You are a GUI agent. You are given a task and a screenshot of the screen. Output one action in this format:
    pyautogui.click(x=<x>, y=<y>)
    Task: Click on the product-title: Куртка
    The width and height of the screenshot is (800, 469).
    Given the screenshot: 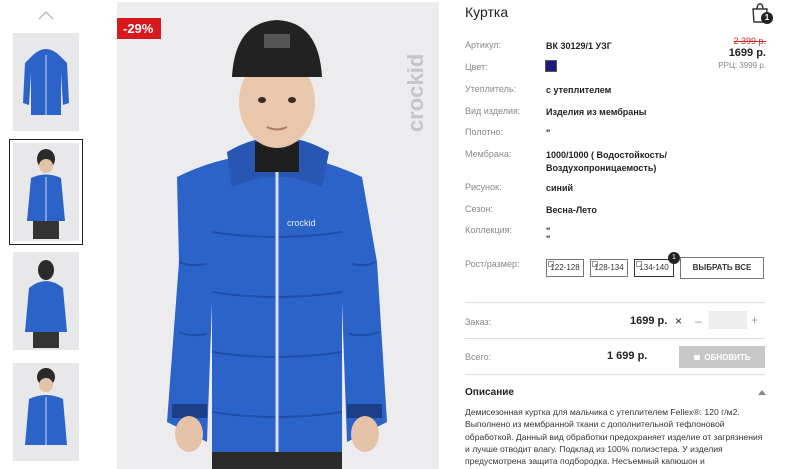 What is the action you would take?
    pyautogui.click(x=487, y=12)
    